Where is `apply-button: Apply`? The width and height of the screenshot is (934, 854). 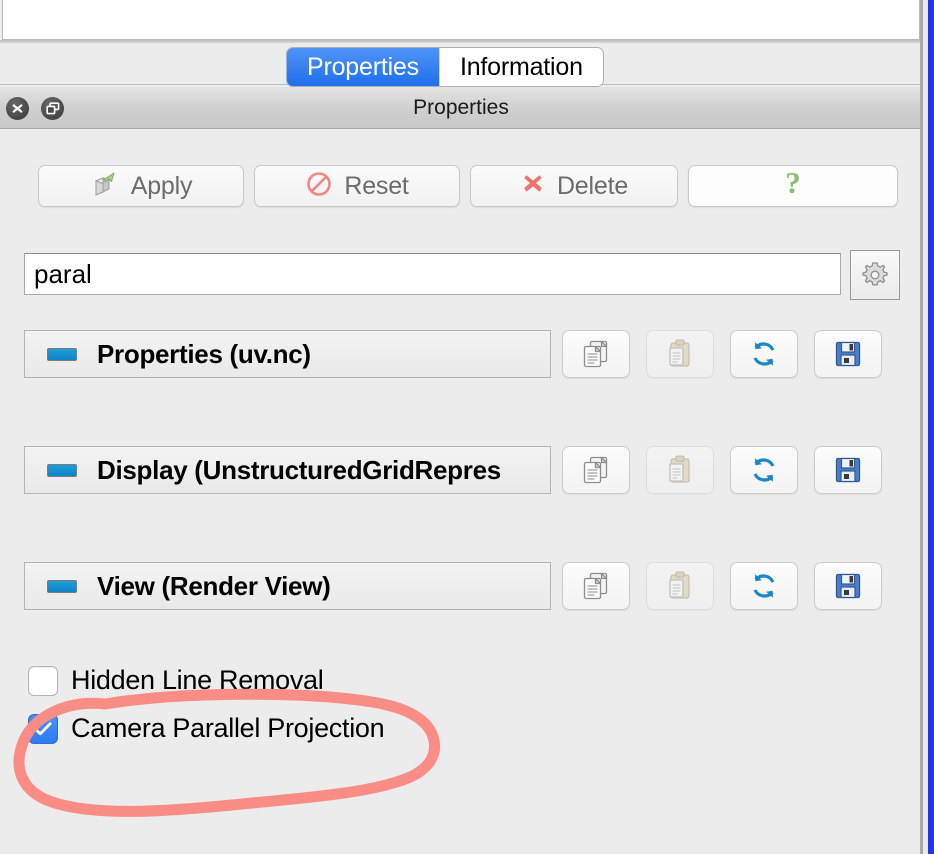 apply-button: Apply is located at coordinates (141, 186).